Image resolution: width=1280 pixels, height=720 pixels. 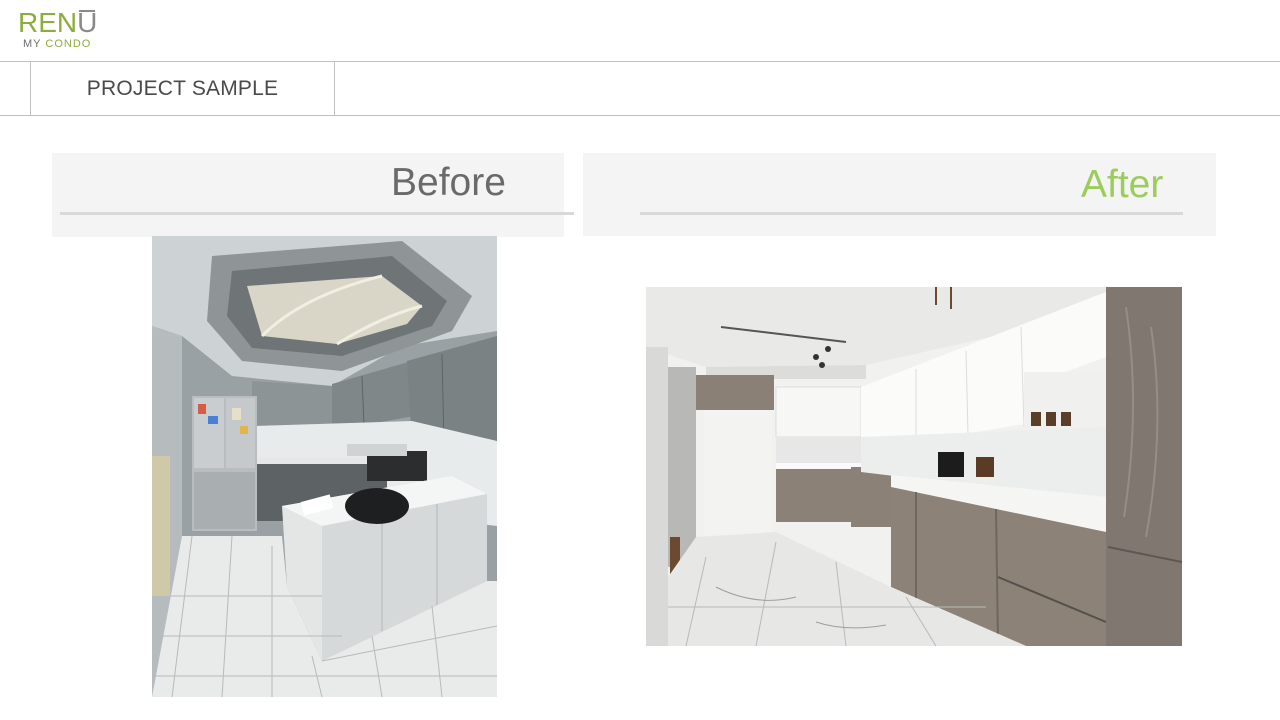 What do you see at coordinates (58, 22) in the screenshot?
I see `logo-wordmark: RENU` at bounding box center [58, 22].